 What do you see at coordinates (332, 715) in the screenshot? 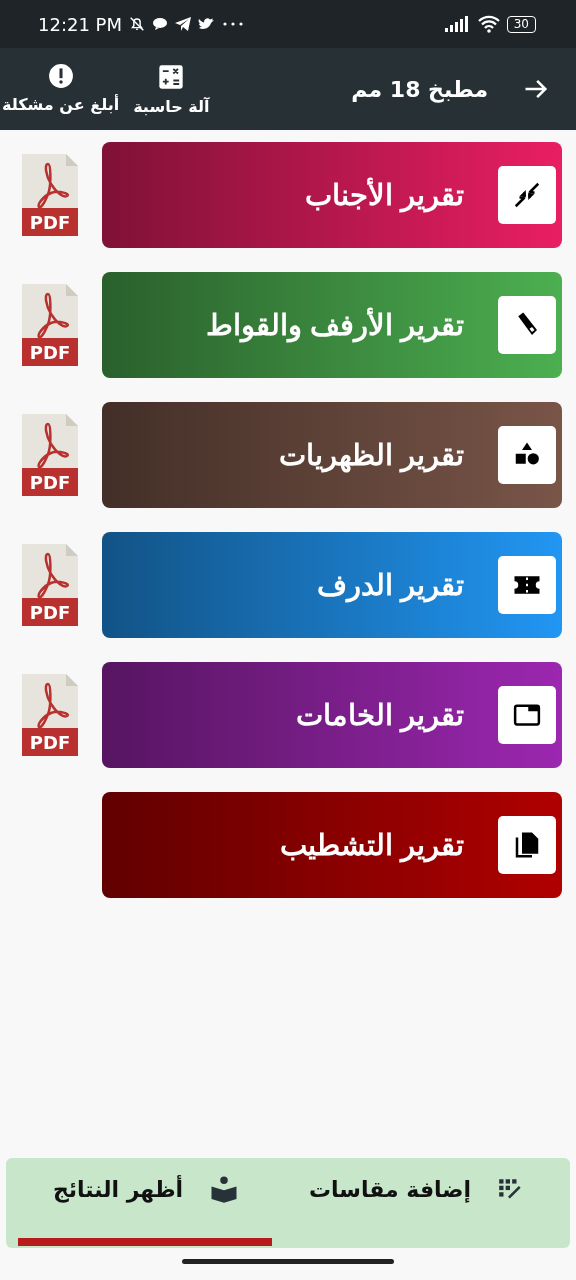
I see `report-card: تقرير الخامات` at bounding box center [332, 715].